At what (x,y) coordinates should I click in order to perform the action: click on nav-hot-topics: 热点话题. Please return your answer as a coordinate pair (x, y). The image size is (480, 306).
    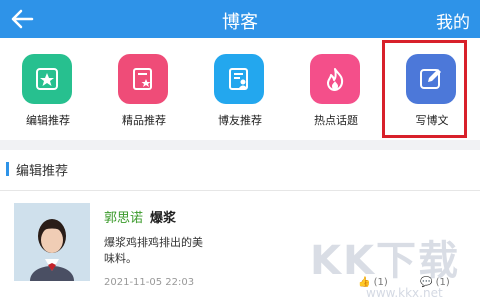
    Looking at the image, I should click on (336, 94).